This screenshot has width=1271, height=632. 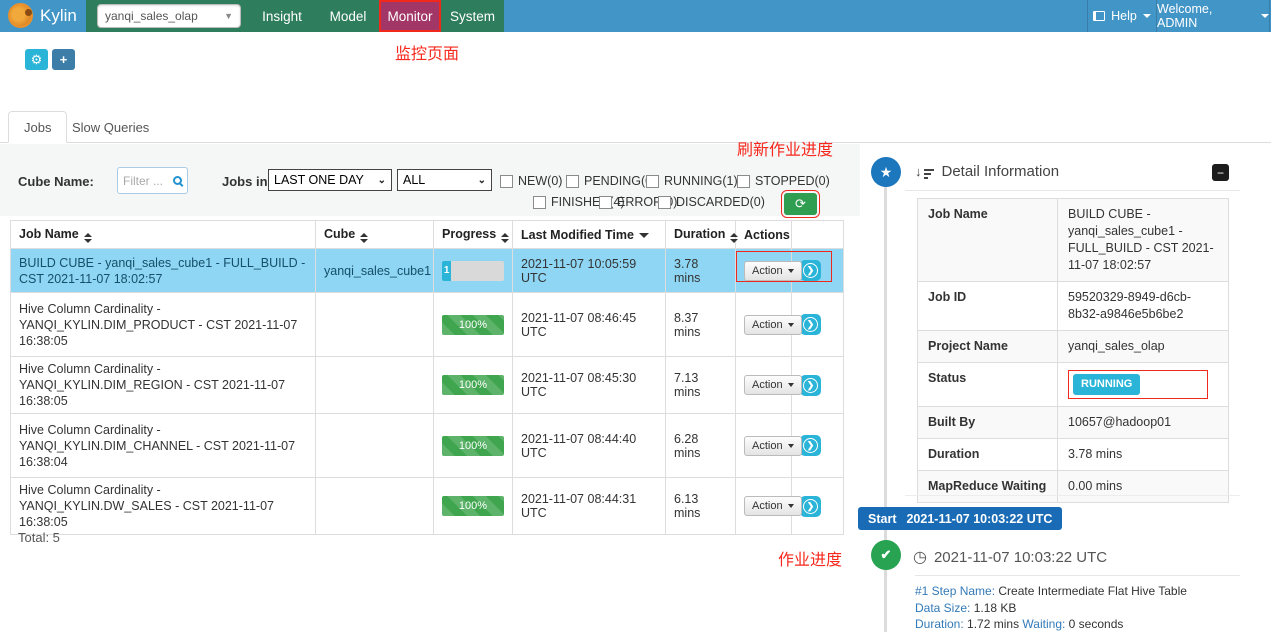 I want to click on col-header-last-modified: Last Modified Time, so click(x=589, y=234).